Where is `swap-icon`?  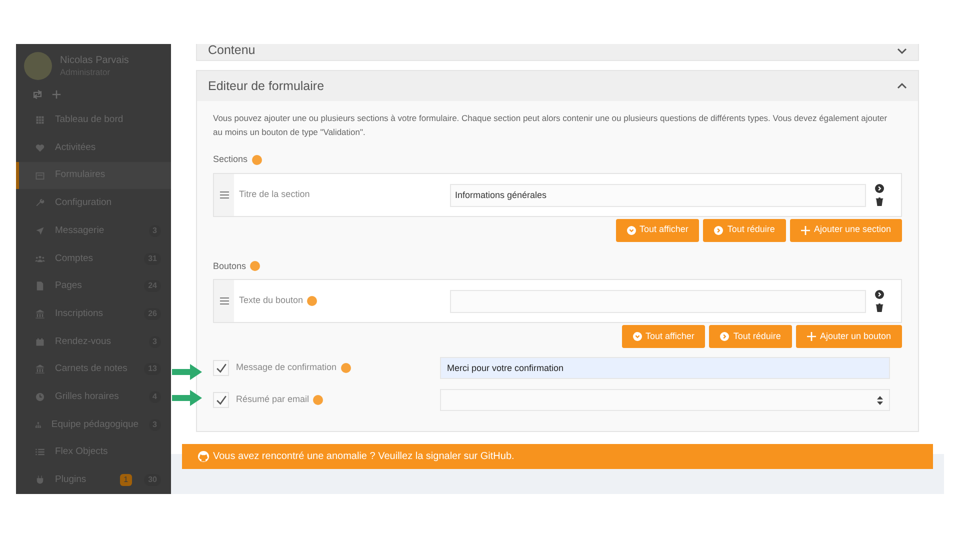
swap-icon is located at coordinates (37, 94).